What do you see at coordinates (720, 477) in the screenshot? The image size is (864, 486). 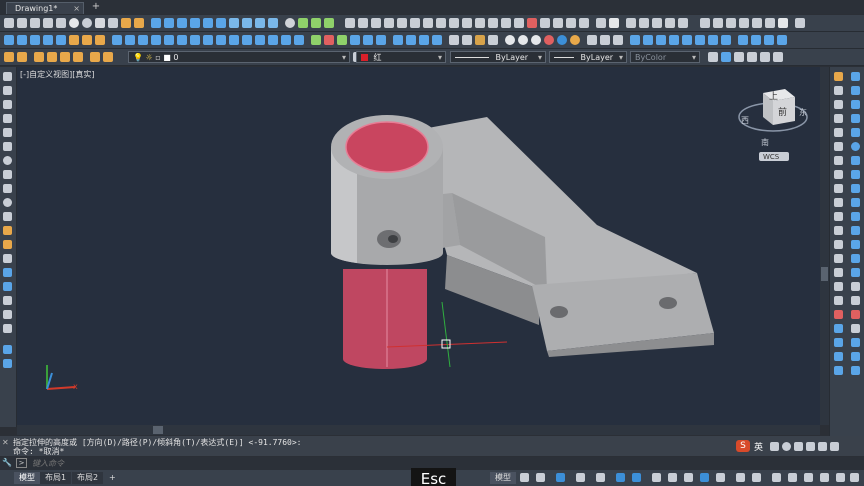 I see `dynamic-ucs-icon` at bounding box center [720, 477].